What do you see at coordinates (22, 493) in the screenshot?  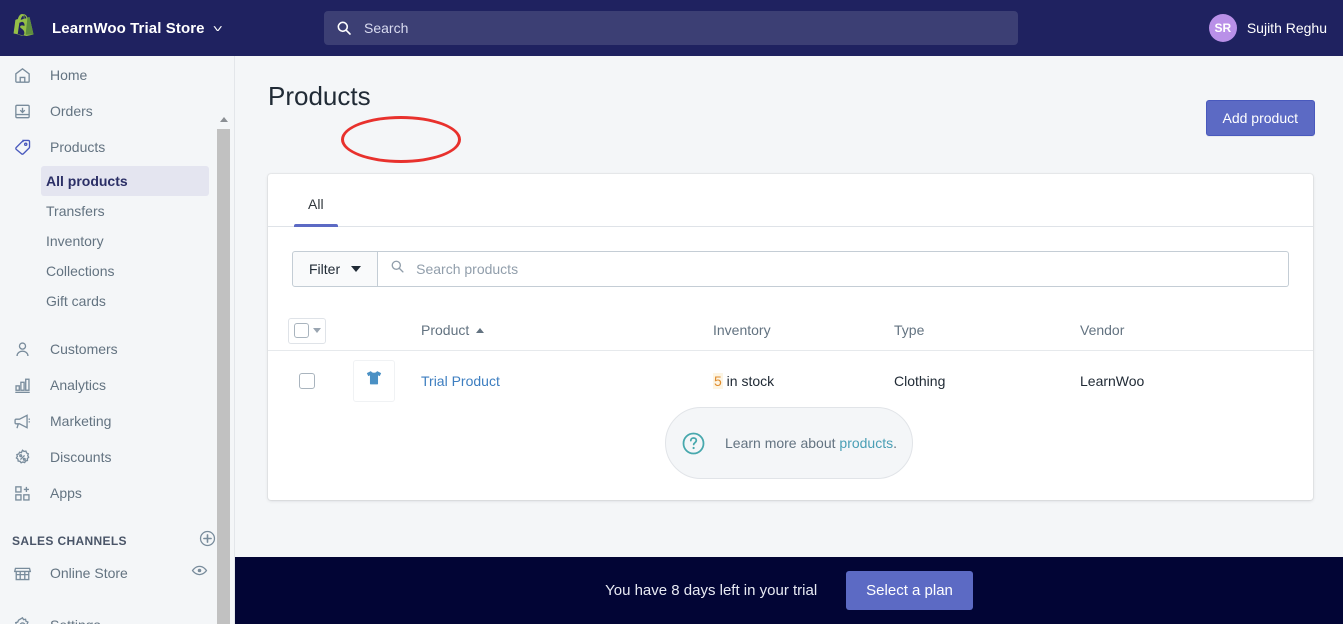 I see `apps-grid-plus-icon` at bounding box center [22, 493].